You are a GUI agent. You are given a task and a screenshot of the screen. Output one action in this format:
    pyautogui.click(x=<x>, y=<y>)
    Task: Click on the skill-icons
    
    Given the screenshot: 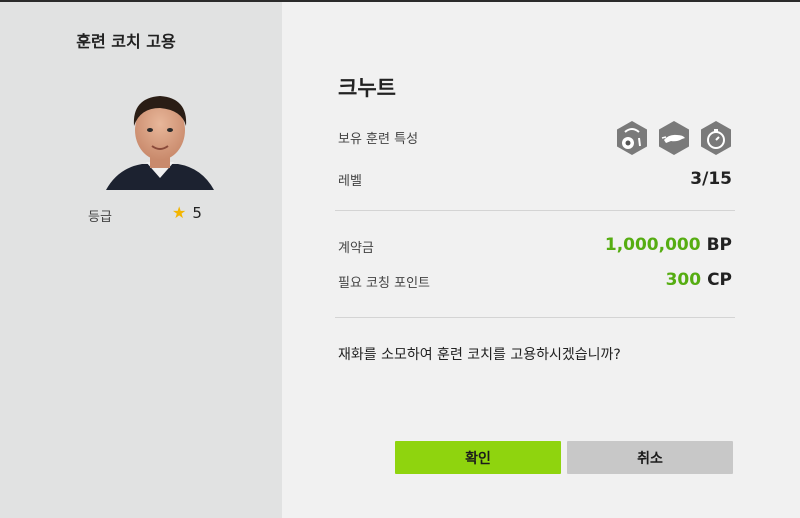 What is the action you would take?
    pyautogui.click(x=674, y=138)
    